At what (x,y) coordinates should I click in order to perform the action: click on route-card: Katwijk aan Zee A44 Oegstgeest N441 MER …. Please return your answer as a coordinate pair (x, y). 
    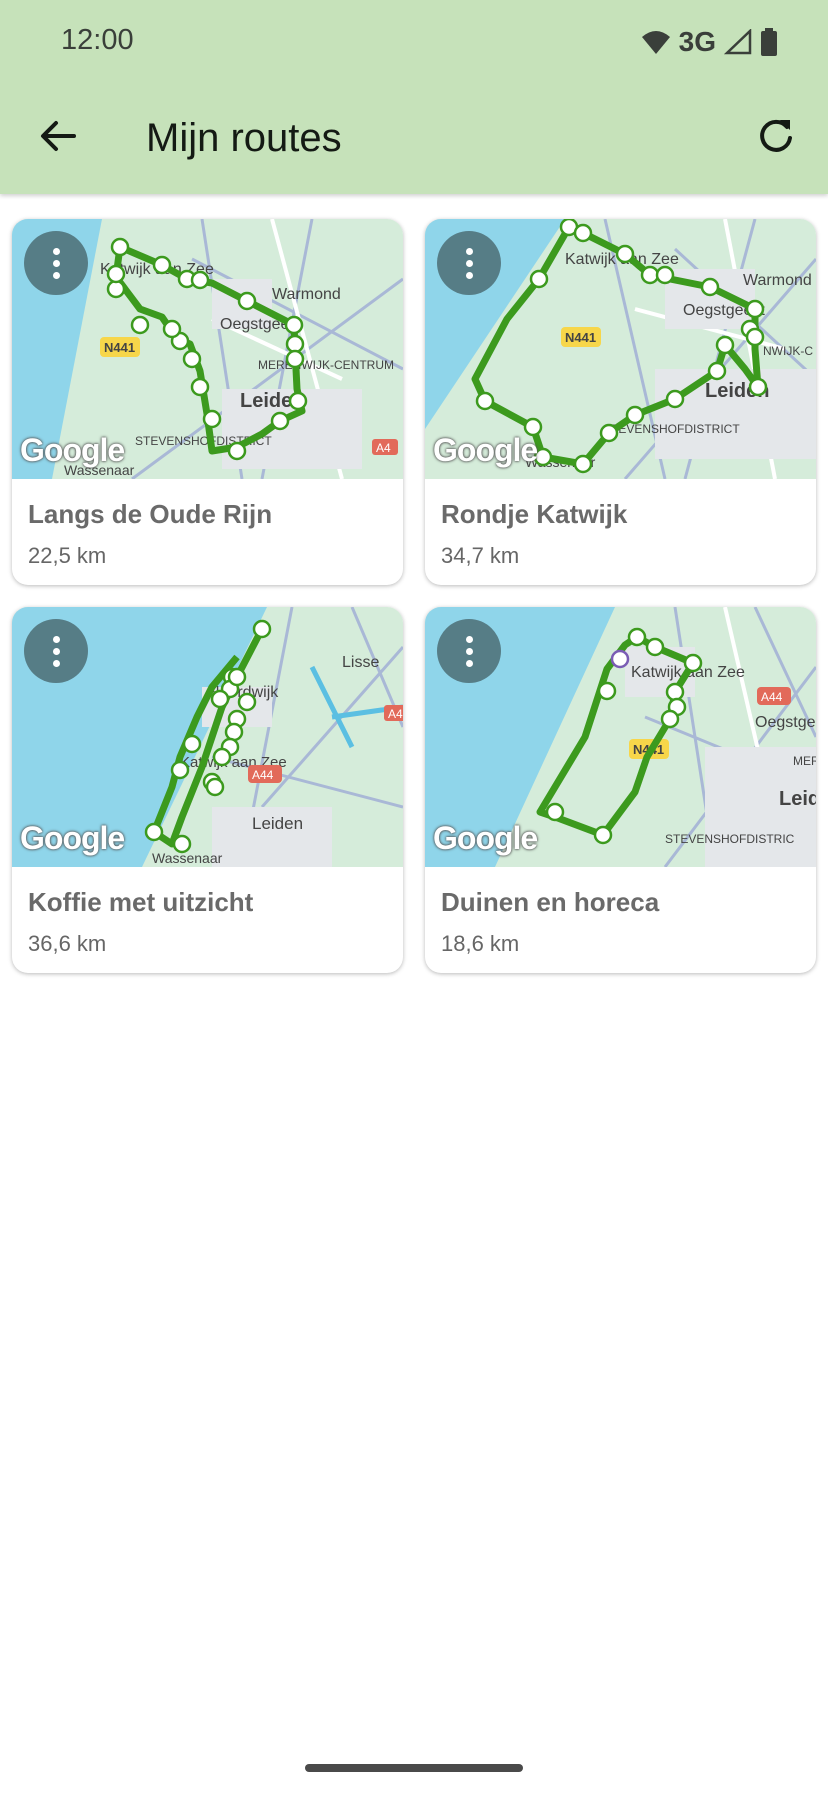
    Looking at the image, I should click on (620, 790).